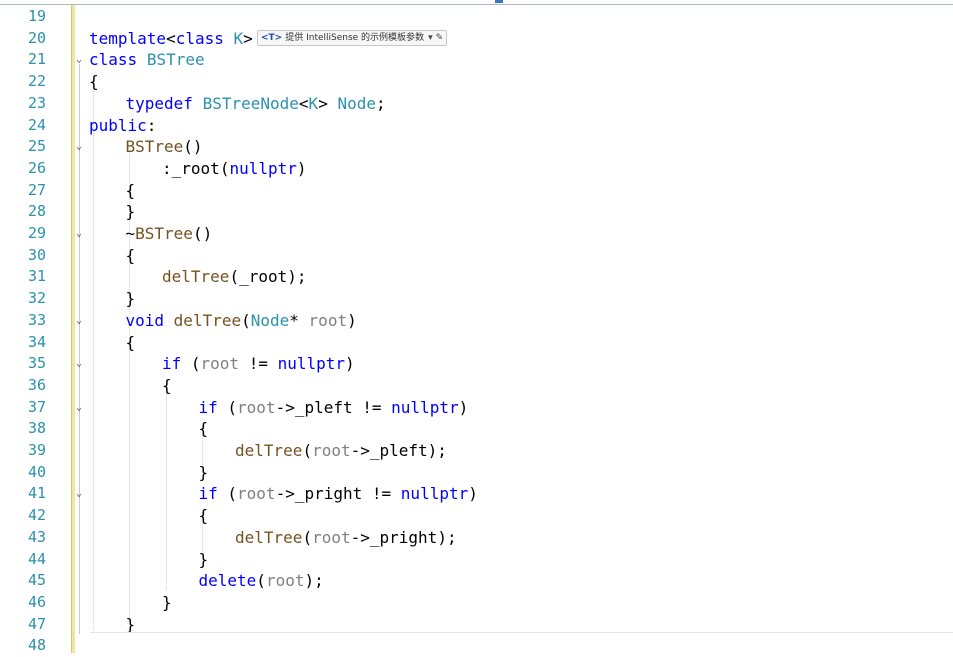  What do you see at coordinates (151, 125) in the screenshot?
I see `code-token-plain: :` at bounding box center [151, 125].